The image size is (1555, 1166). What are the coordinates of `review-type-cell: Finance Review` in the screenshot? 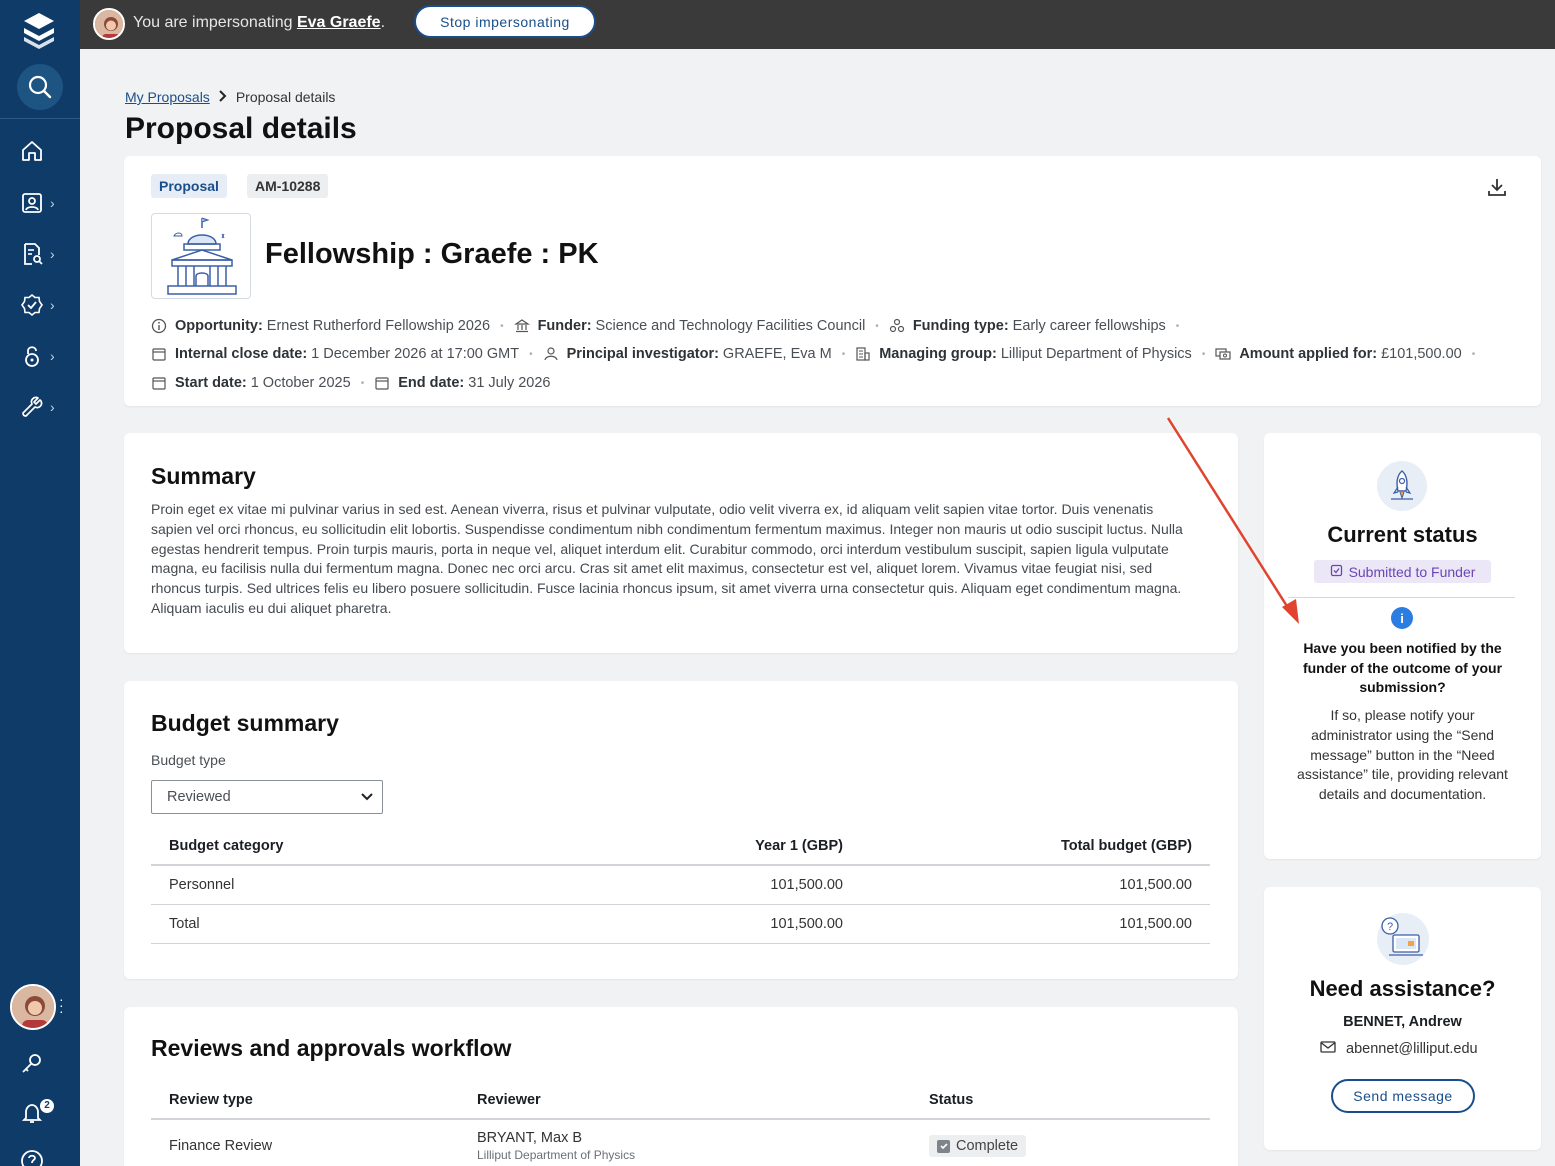 It's located at (305, 1142).